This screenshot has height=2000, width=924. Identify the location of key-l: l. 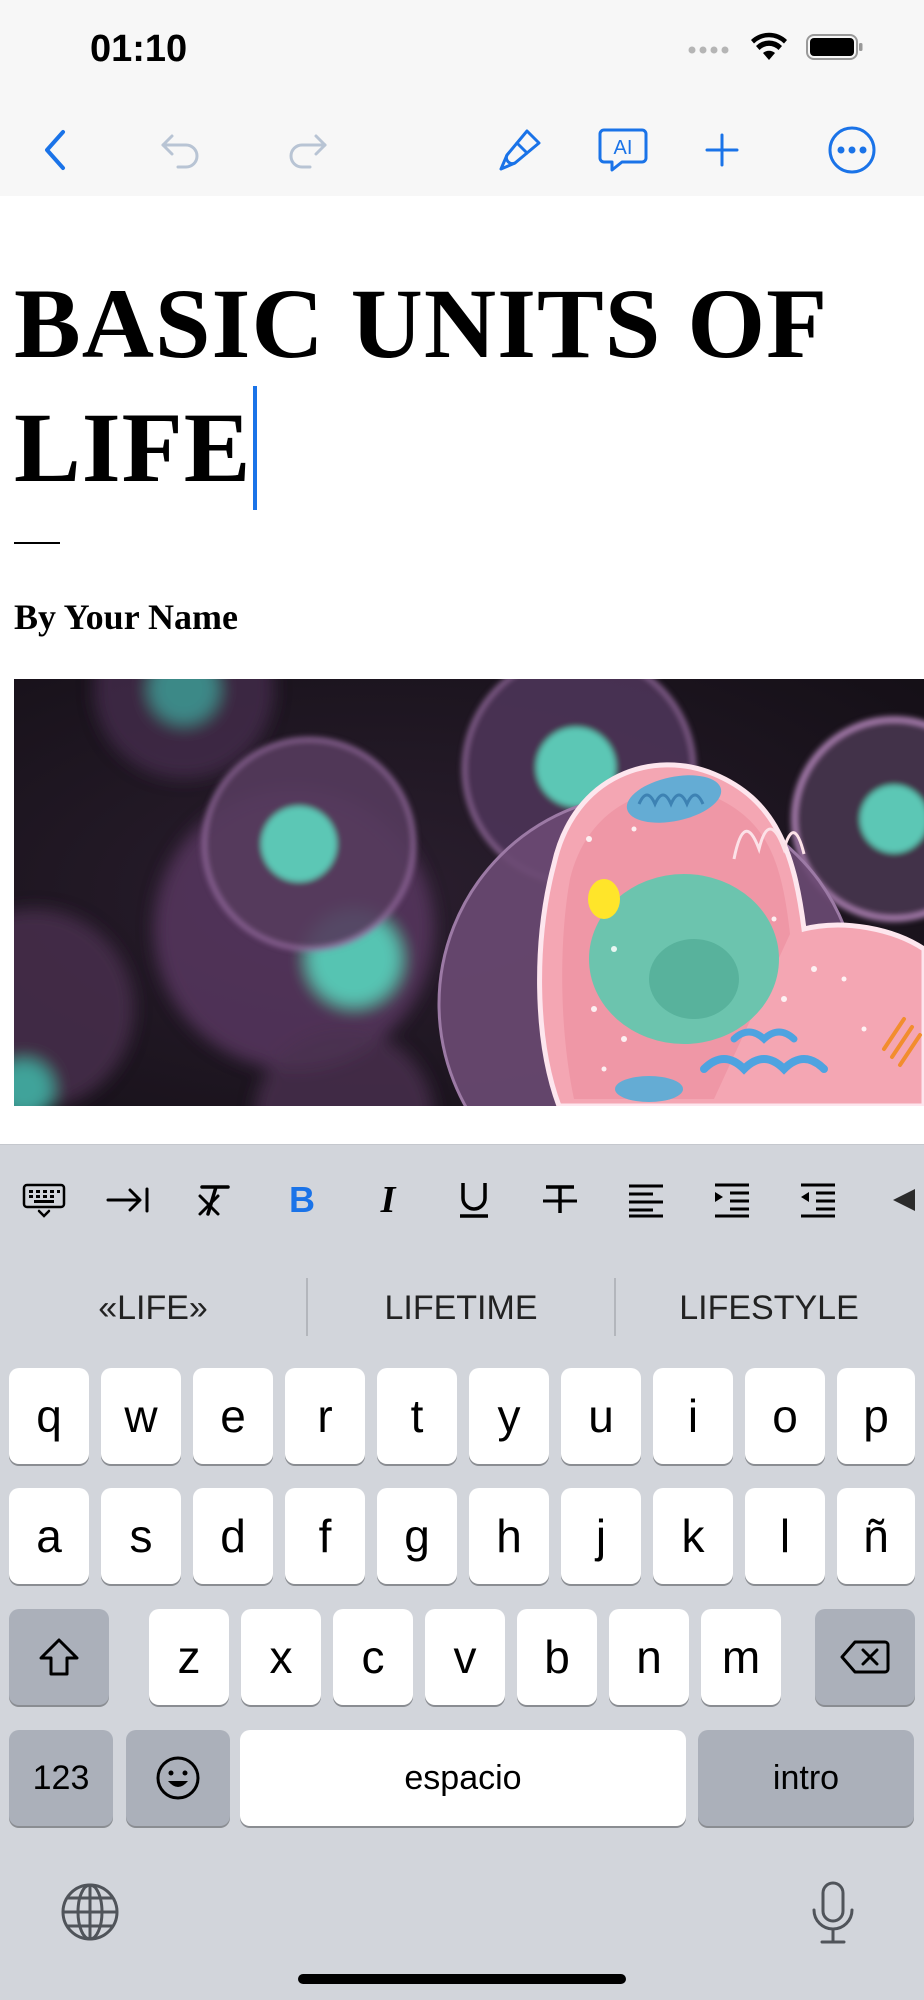
(785, 1536).